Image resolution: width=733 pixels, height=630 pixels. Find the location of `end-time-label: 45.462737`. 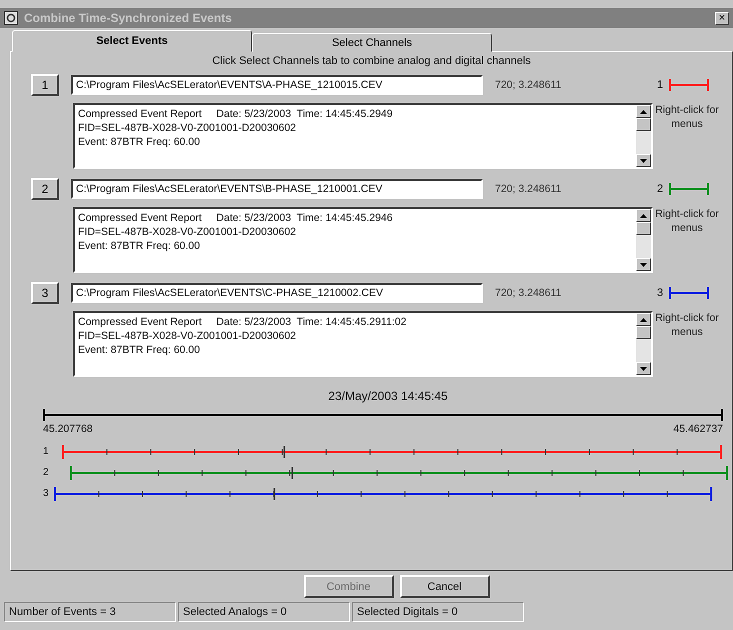

end-time-label: 45.462737 is located at coordinates (698, 429).